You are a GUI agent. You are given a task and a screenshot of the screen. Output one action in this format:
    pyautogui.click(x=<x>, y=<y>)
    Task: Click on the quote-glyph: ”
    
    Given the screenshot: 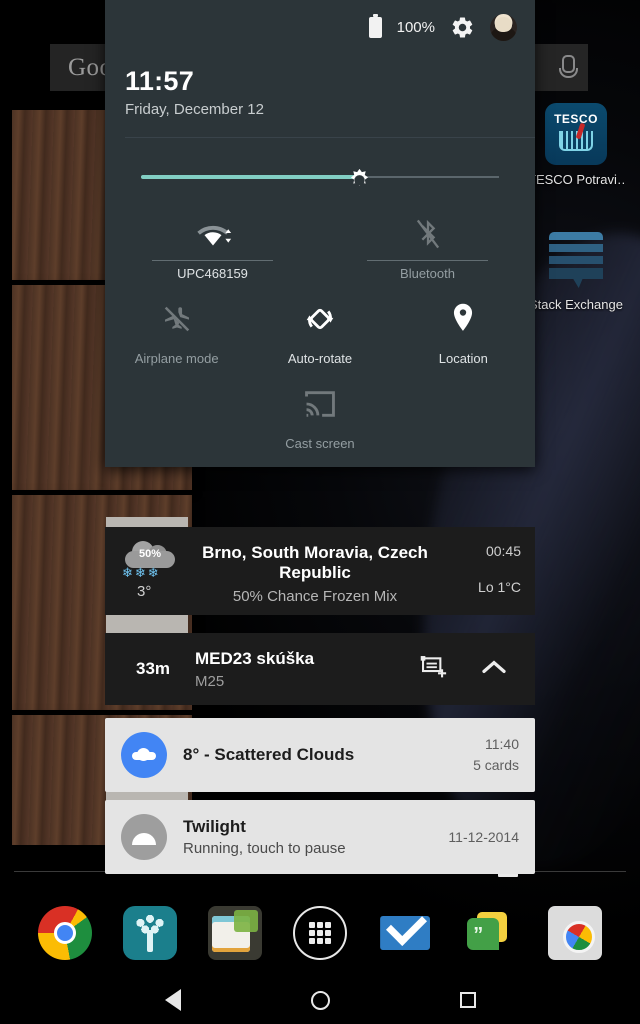 What is the action you would take?
    pyautogui.click(x=478, y=935)
    